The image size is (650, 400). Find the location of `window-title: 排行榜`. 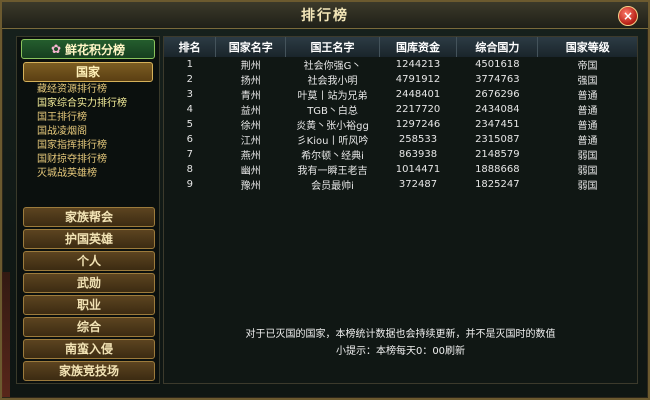

window-title: 排行榜 is located at coordinates (325, 16).